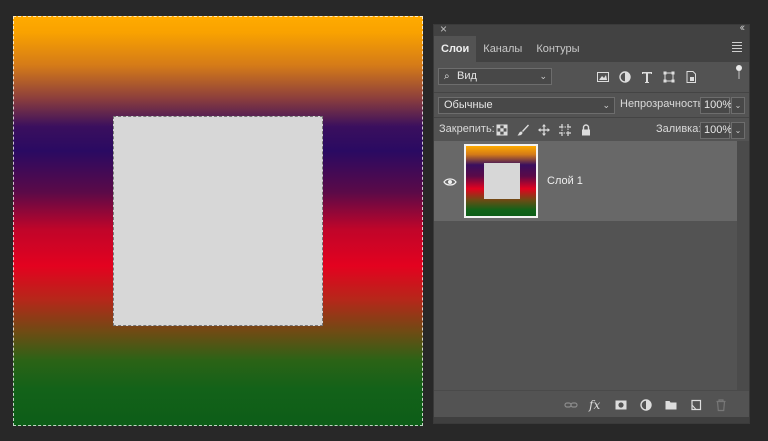 The image size is (768, 441). Describe the element at coordinates (591, 77) in the screenshot. I see `layer-filter-row: ⌕ Вид ⌄` at that location.